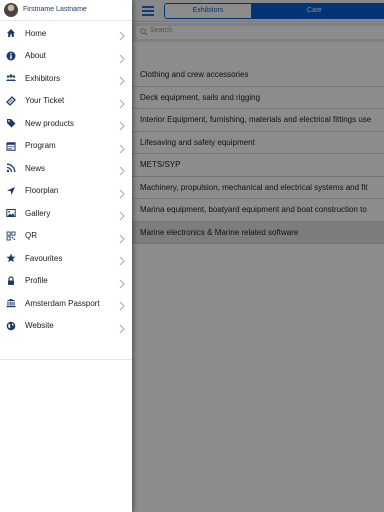 The width and height of the screenshot is (384, 512). Describe the element at coordinates (39, 326) in the screenshot. I see `sidebar-item-label: Website` at that location.